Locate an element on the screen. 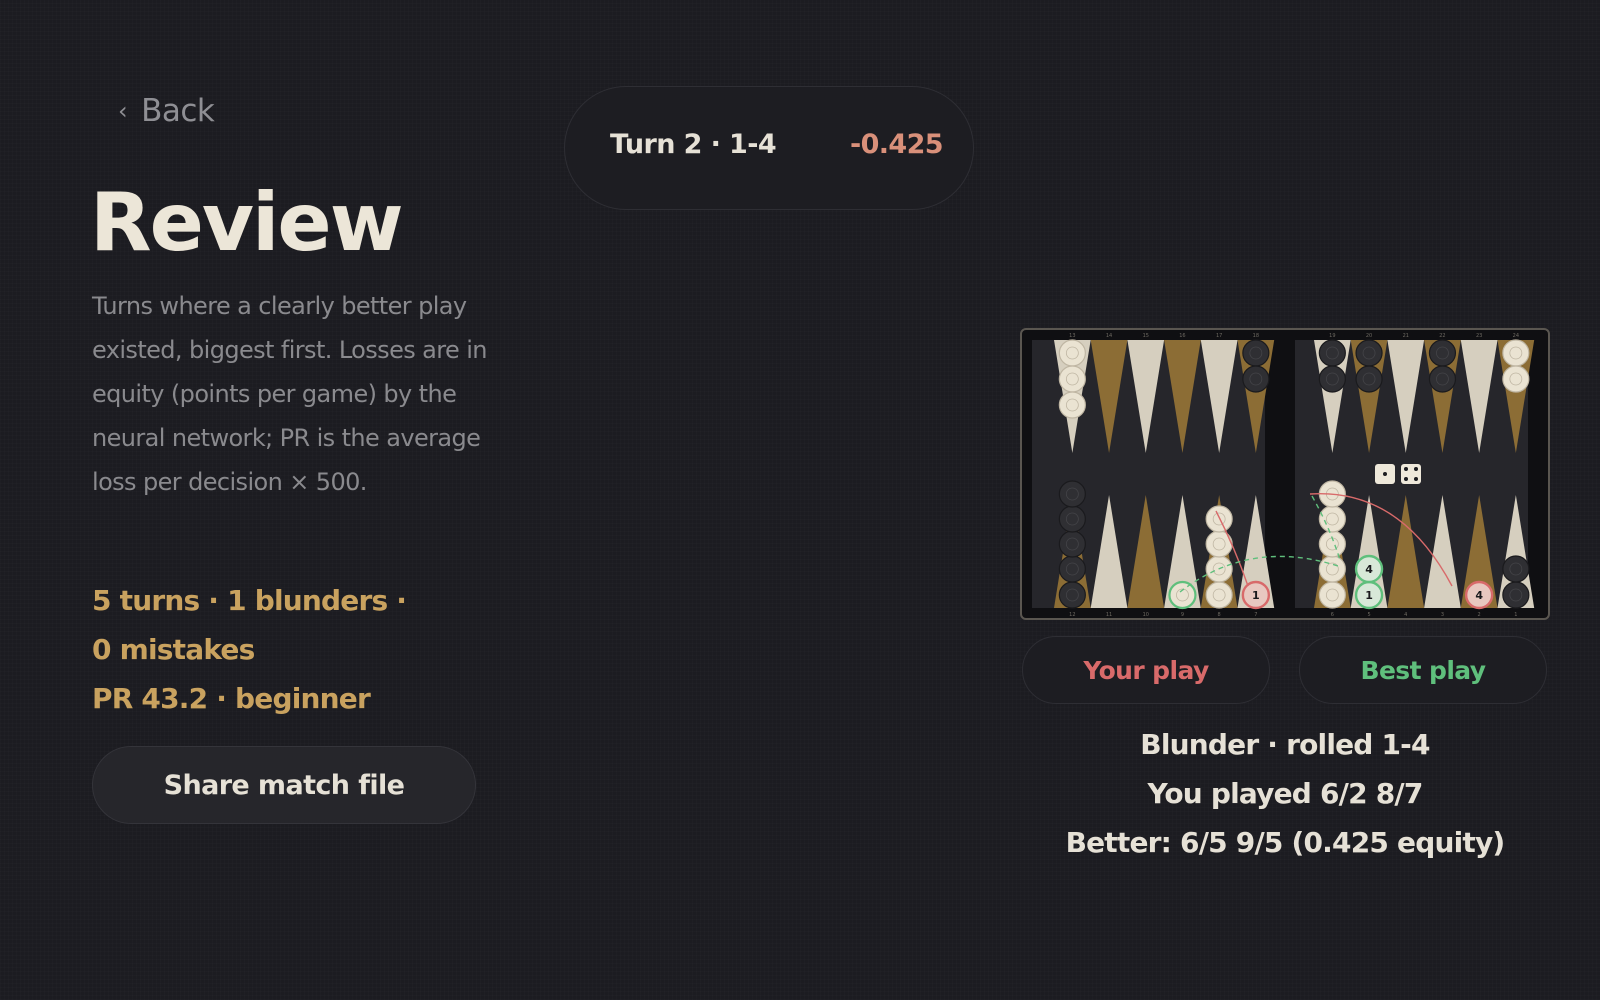  your-play-marker-label: 4 is located at coordinates (1479, 595).